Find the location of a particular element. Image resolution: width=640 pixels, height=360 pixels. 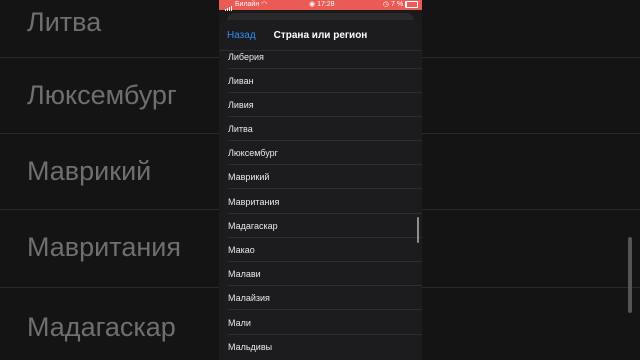

list-item: Ливан is located at coordinates (320, 81).